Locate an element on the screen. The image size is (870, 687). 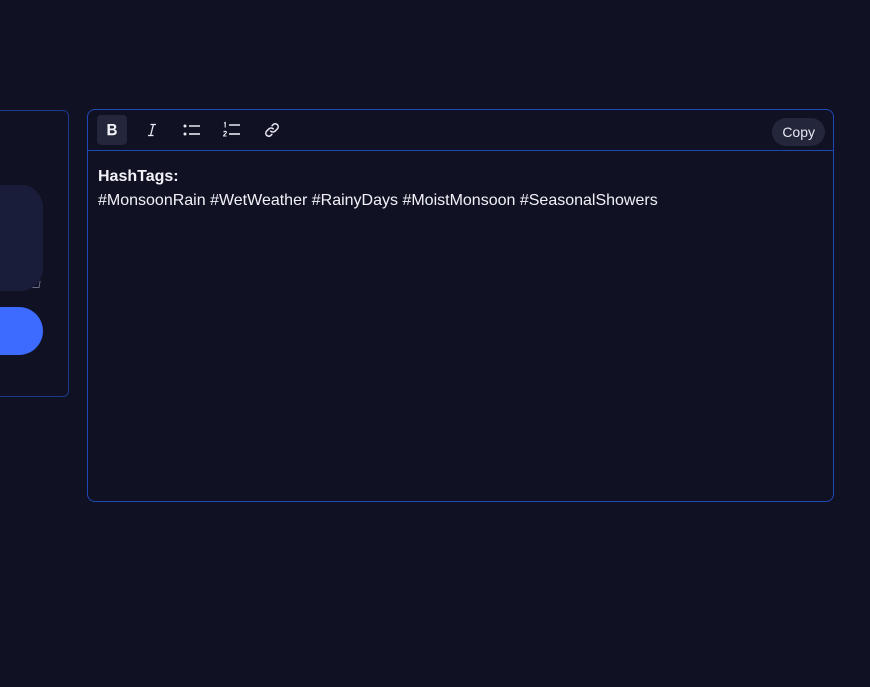
italic-button is located at coordinates (152, 130).